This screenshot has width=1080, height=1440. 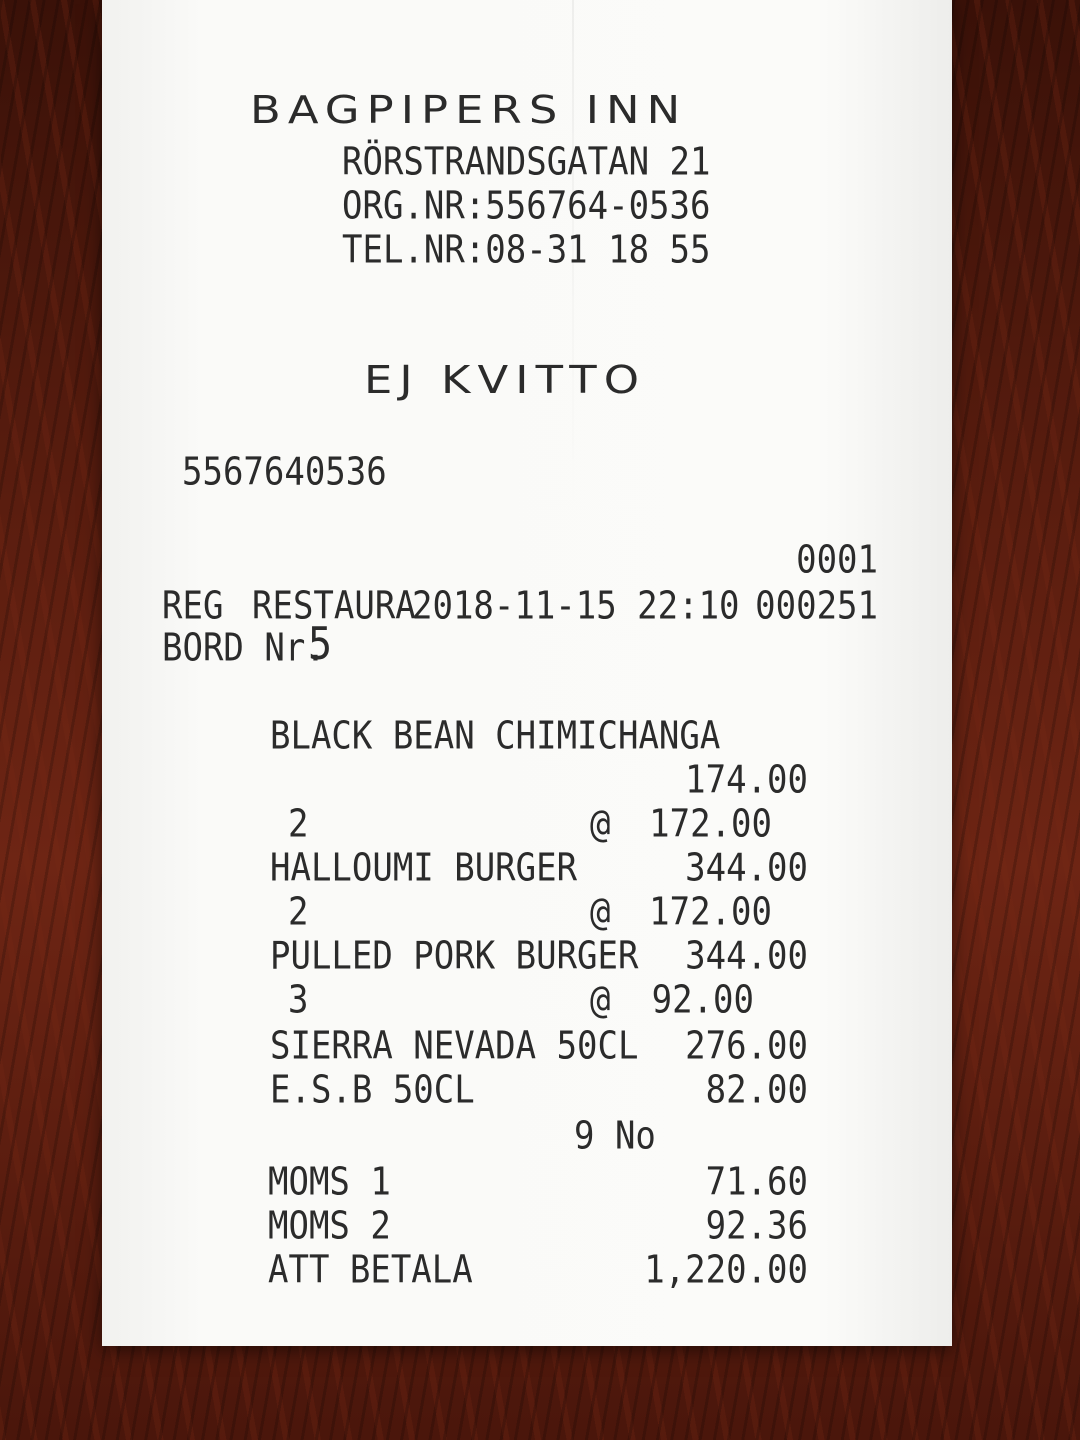 What do you see at coordinates (746, 1046) in the screenshot?
I see `line-item-amount: 276.00` at bounding box center [746, 1046].